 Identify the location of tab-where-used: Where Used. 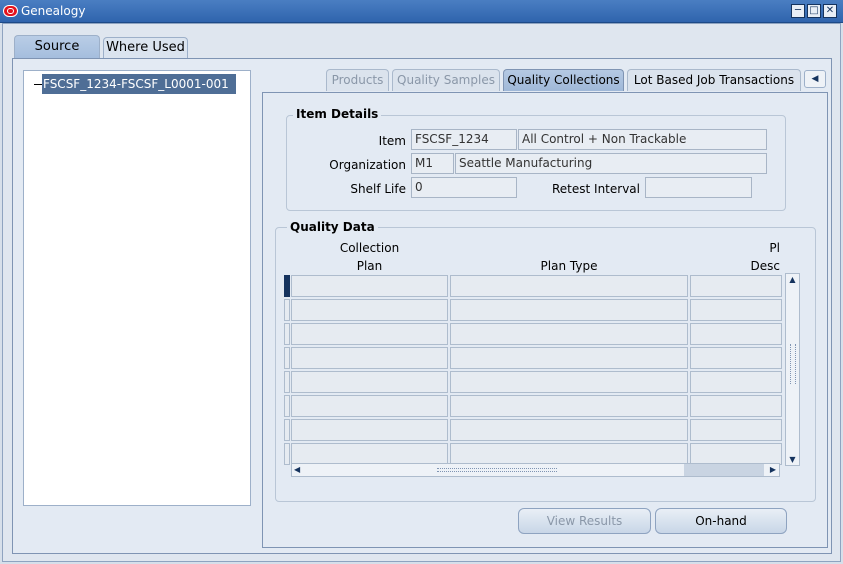
(145, 48).